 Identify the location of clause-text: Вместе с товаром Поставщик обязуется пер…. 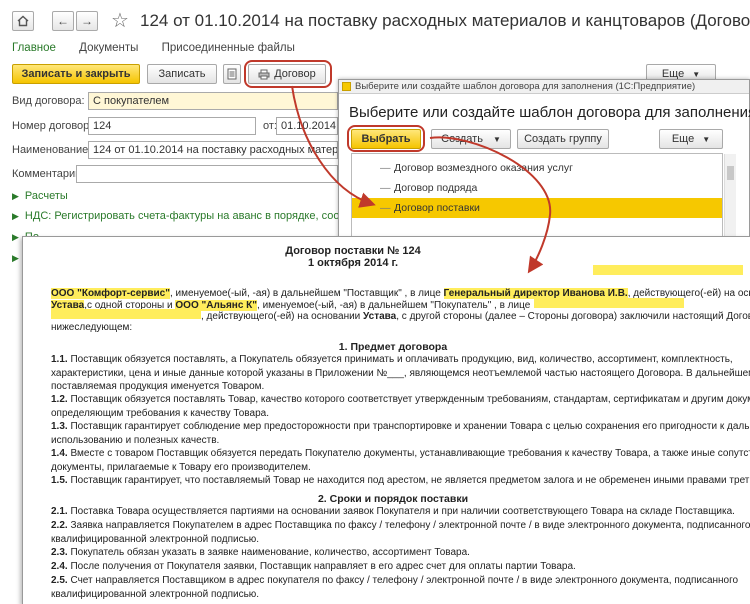
(408, 453).